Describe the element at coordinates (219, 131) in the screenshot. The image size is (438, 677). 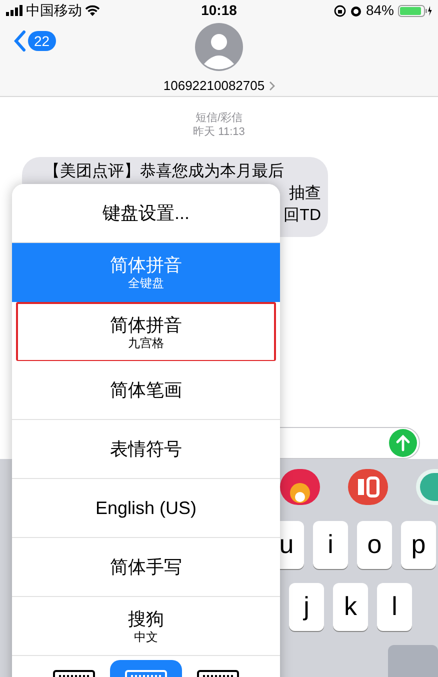
I see `message-timestamp: 昨天 11:13` at that location.